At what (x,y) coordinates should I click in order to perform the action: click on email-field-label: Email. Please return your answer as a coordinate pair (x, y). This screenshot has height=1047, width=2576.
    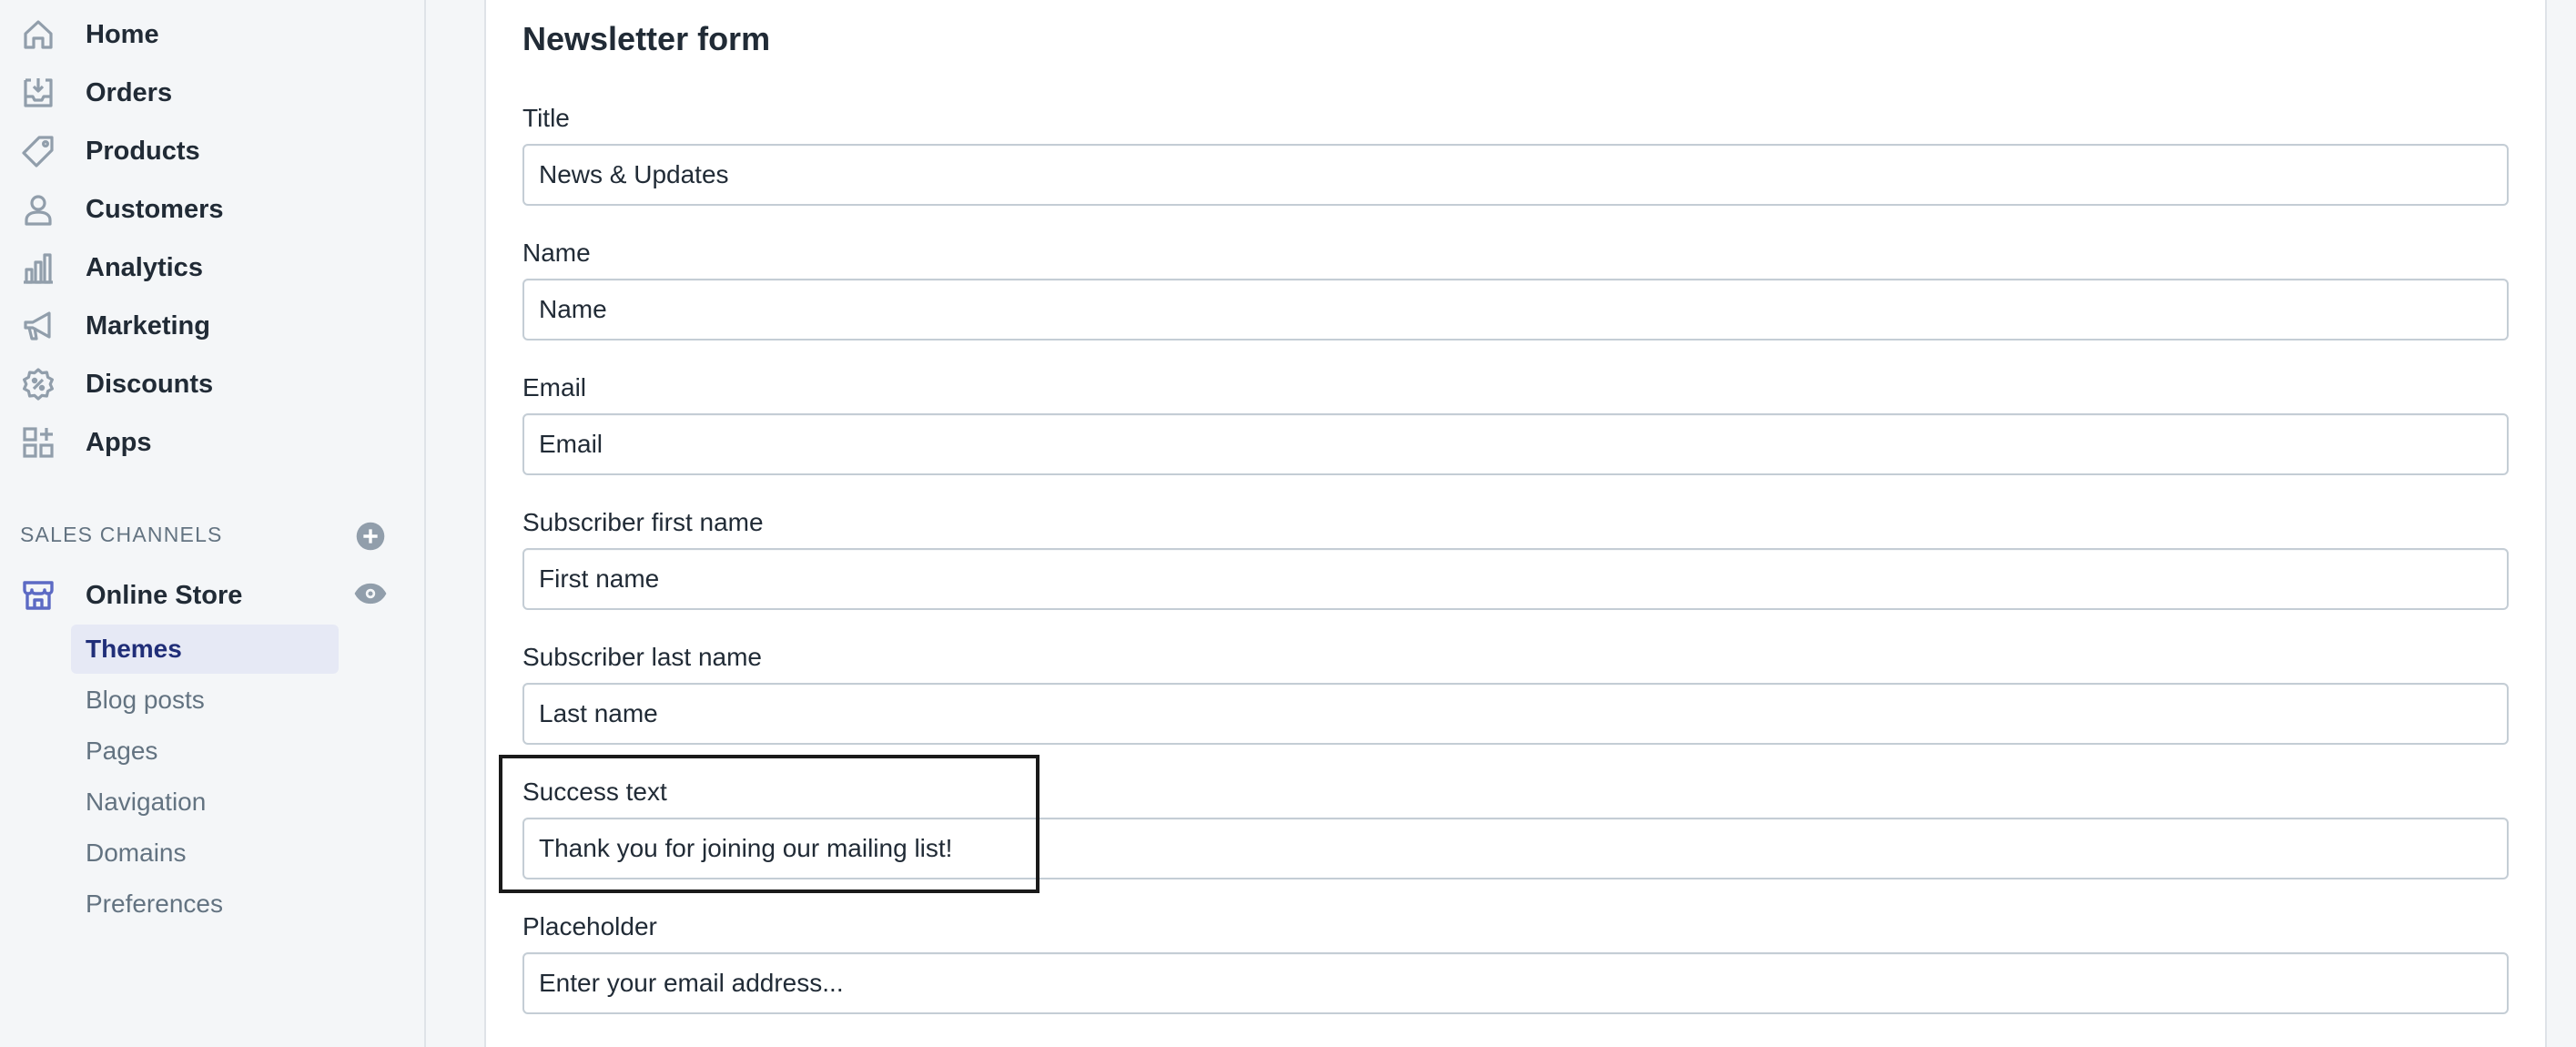
    Looking at the image, I should click on (554, 387).